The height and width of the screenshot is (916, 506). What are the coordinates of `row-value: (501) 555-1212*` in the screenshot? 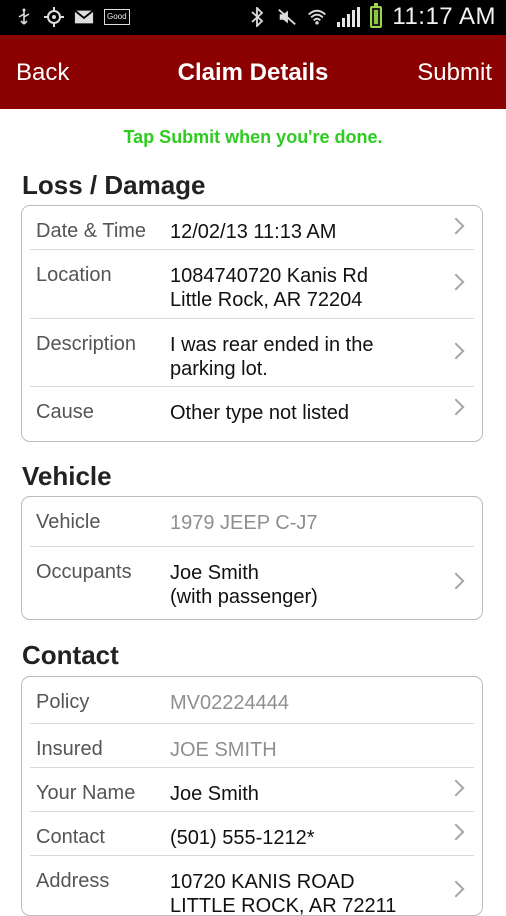 It's located at (242, 838).